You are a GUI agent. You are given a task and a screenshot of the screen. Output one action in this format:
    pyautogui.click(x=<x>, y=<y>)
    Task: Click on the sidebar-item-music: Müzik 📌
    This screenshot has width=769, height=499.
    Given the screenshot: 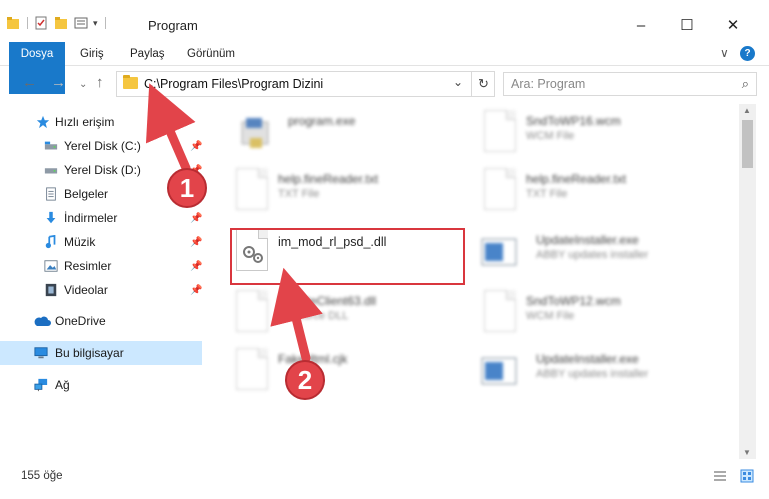 What is the action you would take?
    pyautogui.click(x=101, y=242)
    